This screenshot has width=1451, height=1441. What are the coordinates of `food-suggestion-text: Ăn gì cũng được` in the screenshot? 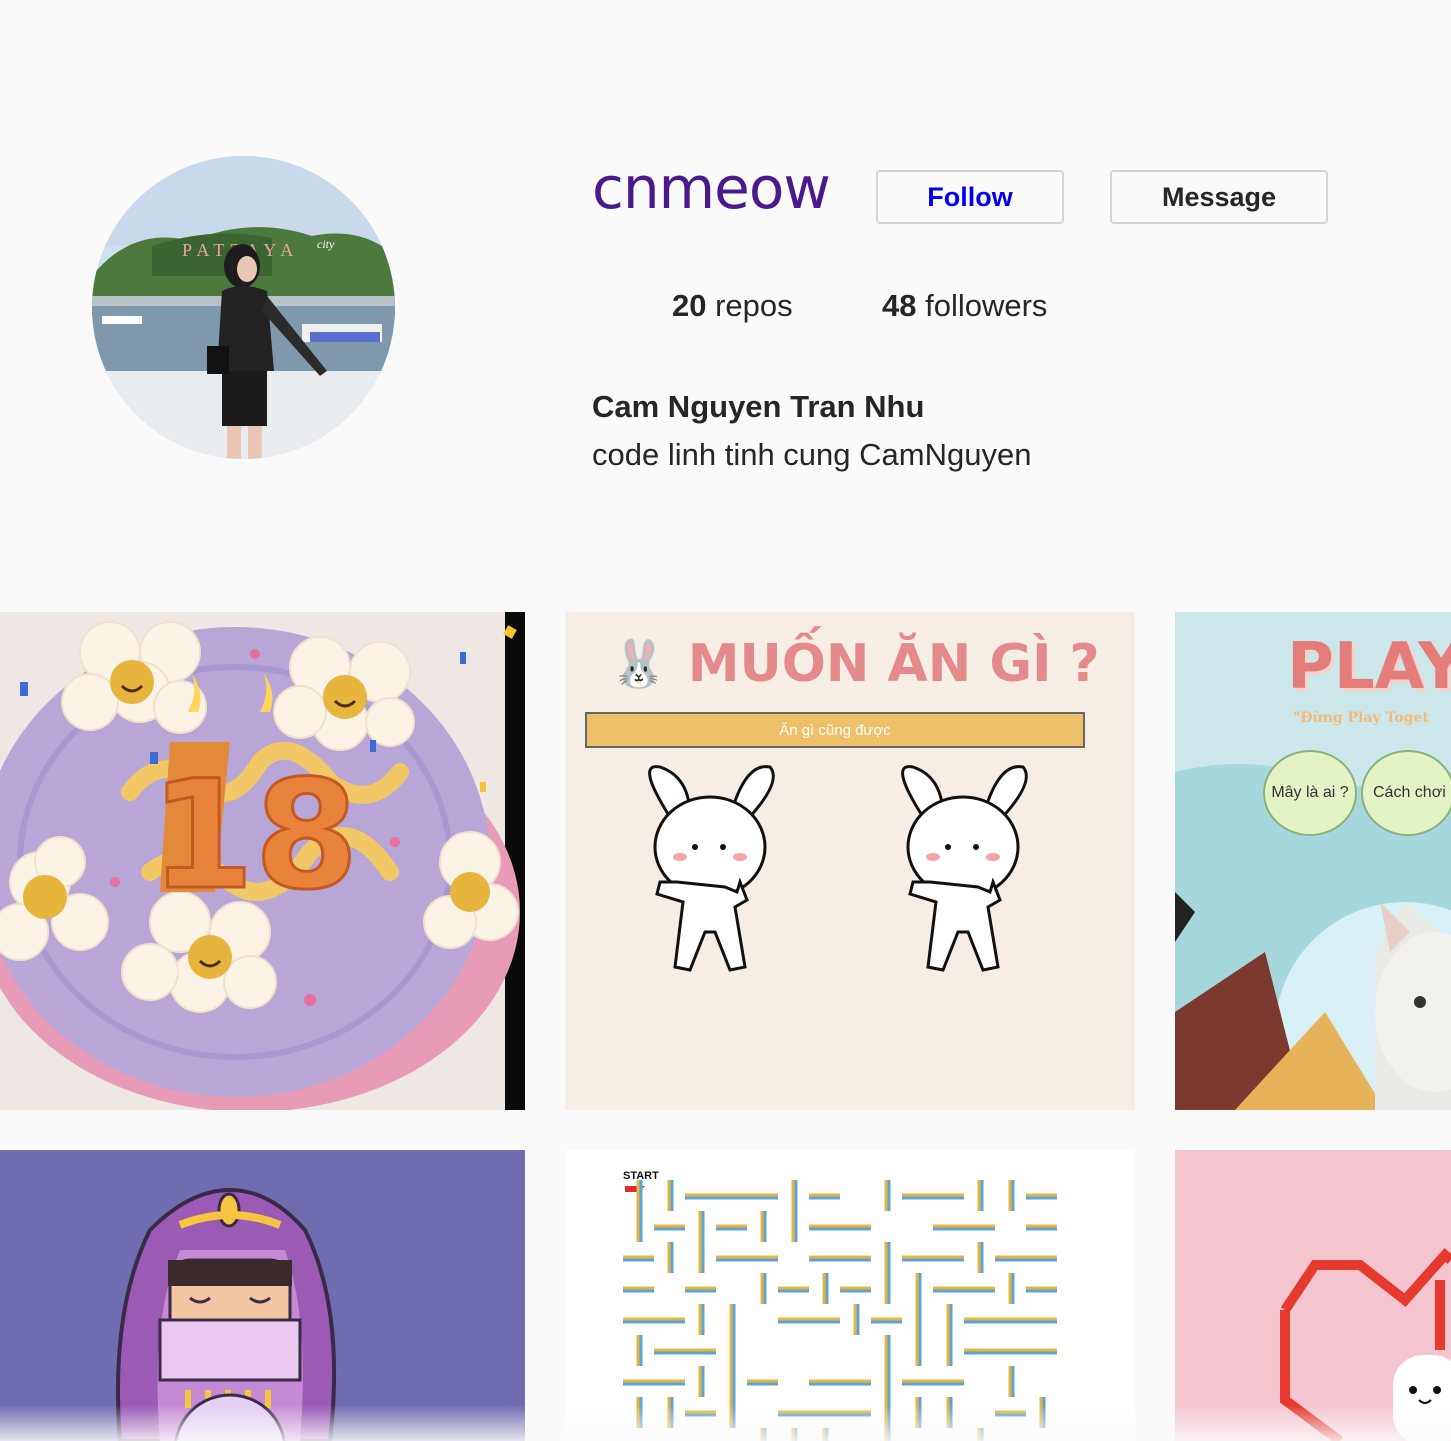 It's located at (835, 730).